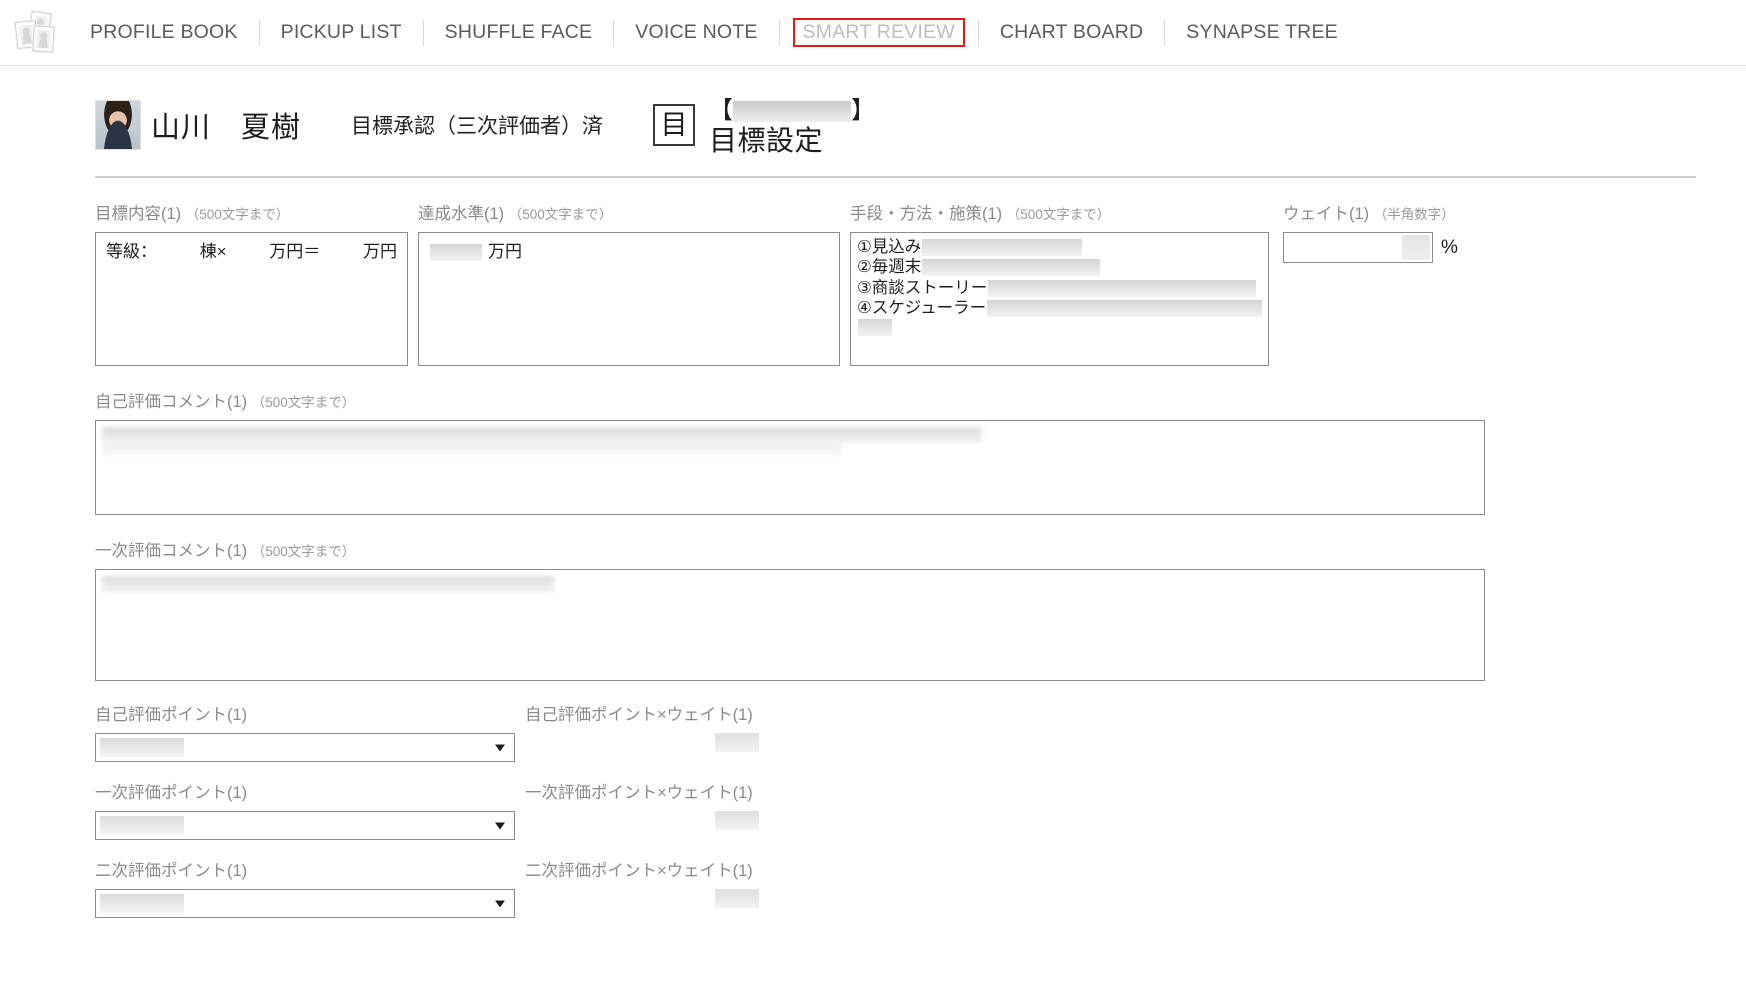  I want to click on first-evaluation-point-select-col: 一次評価ポイント(1), so click(310, 809).